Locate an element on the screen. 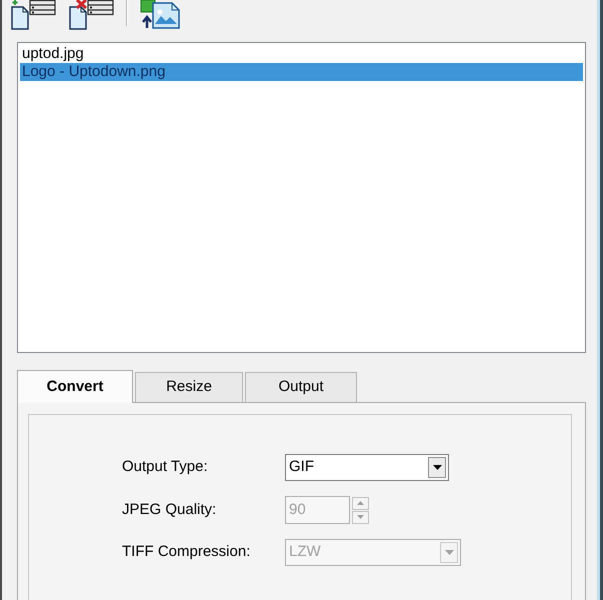 The image size is (603, 600). dropdown-button is located at coordinates (437, 467).